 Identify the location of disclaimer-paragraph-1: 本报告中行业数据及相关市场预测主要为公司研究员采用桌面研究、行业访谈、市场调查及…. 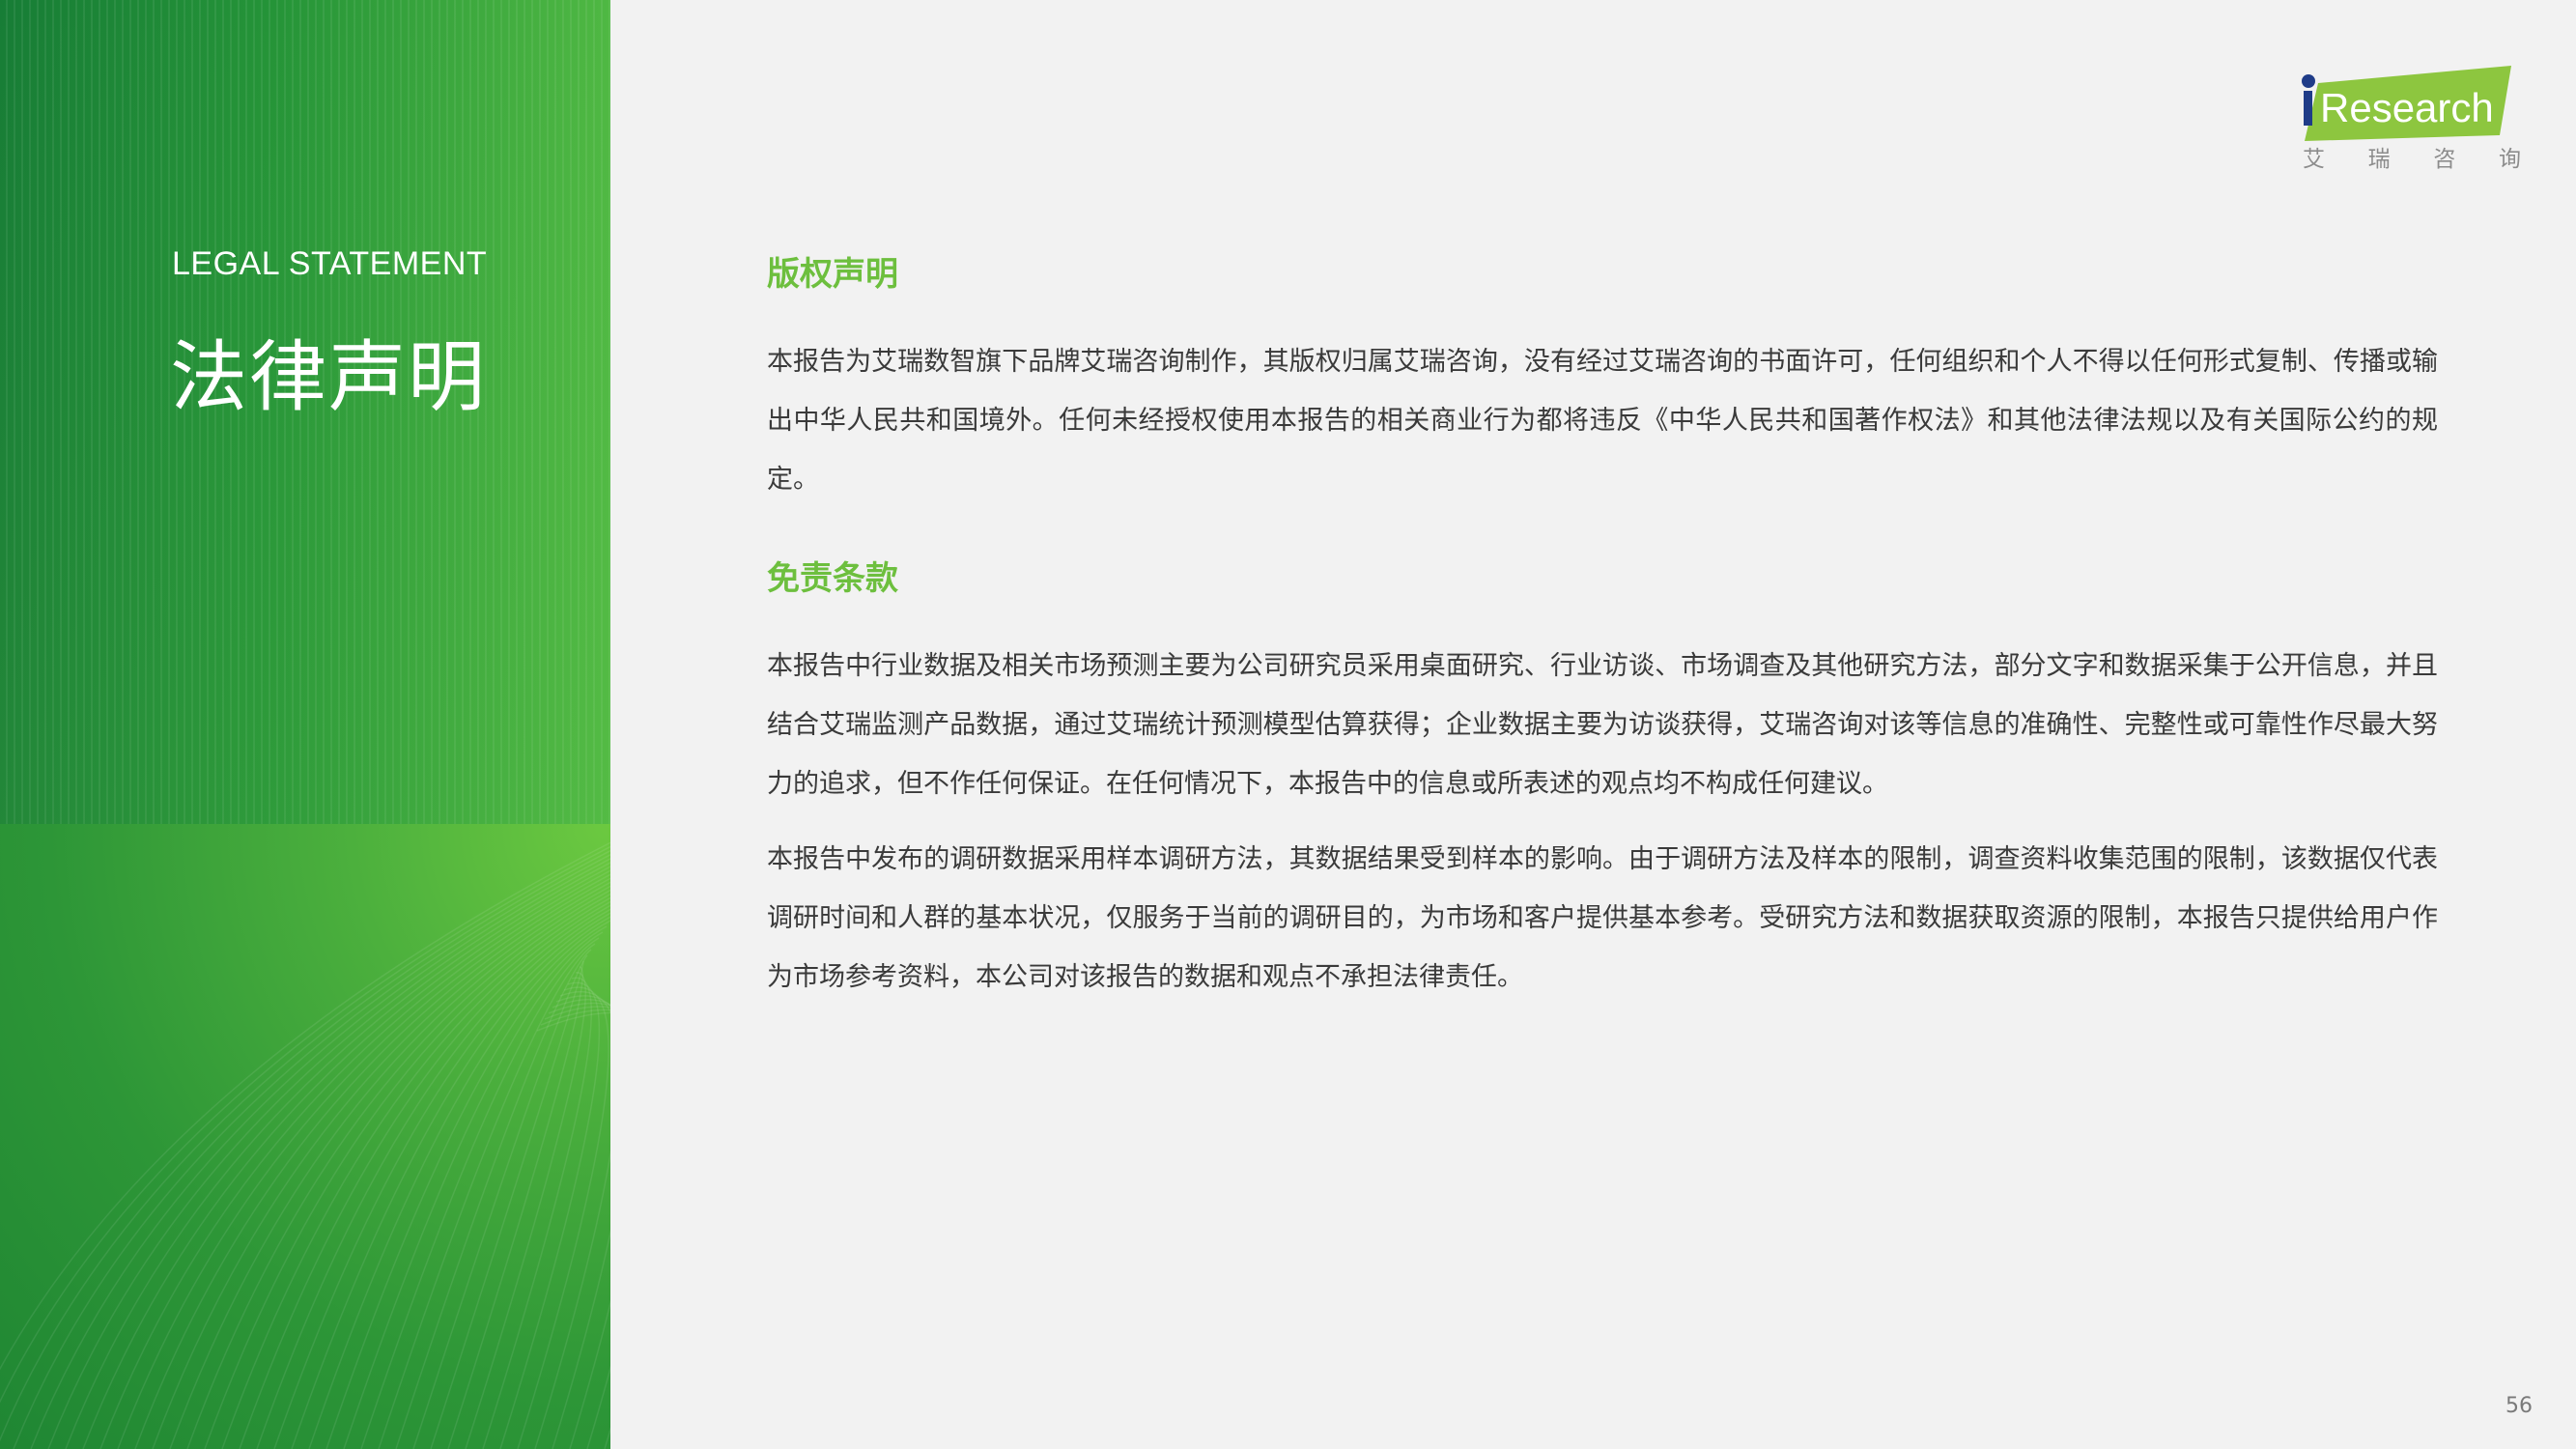
(1602, 725).